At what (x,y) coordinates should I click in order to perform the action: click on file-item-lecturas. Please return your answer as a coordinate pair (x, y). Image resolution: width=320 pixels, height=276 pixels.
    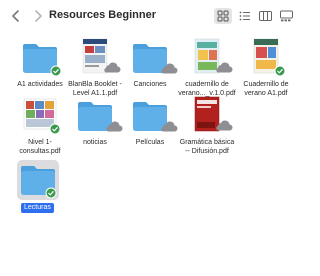
    Looking at the image, I should click on (38, 193).